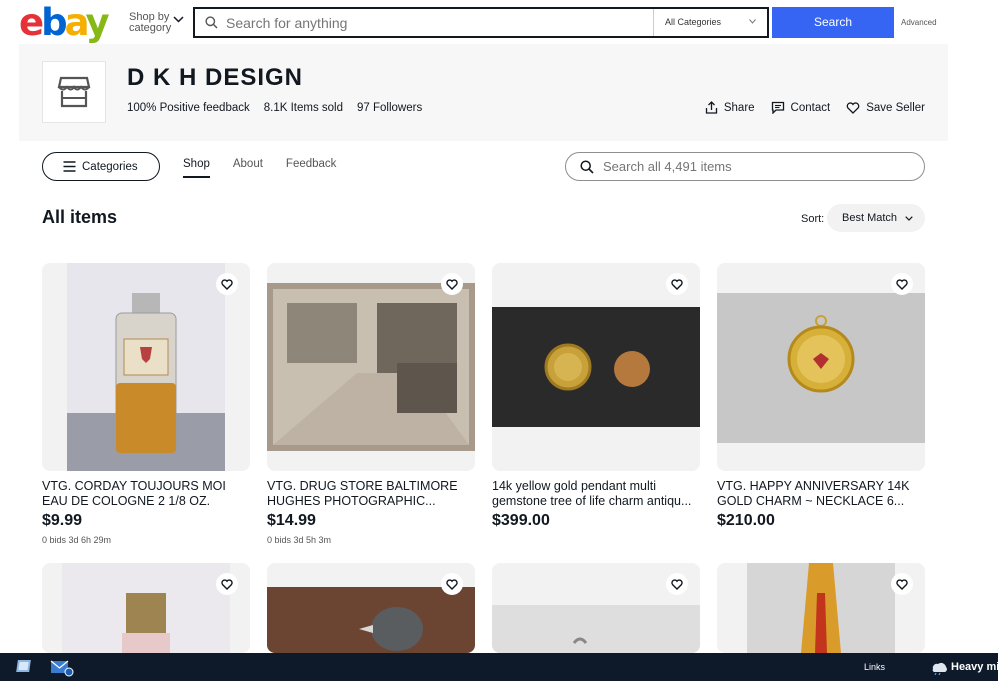 The height and width of the screenshot is (681, 998). What do you see at coordinates (813, 219) in the screenshot?
I see `sort-label: Sort:` at bounding box center [813, 219].